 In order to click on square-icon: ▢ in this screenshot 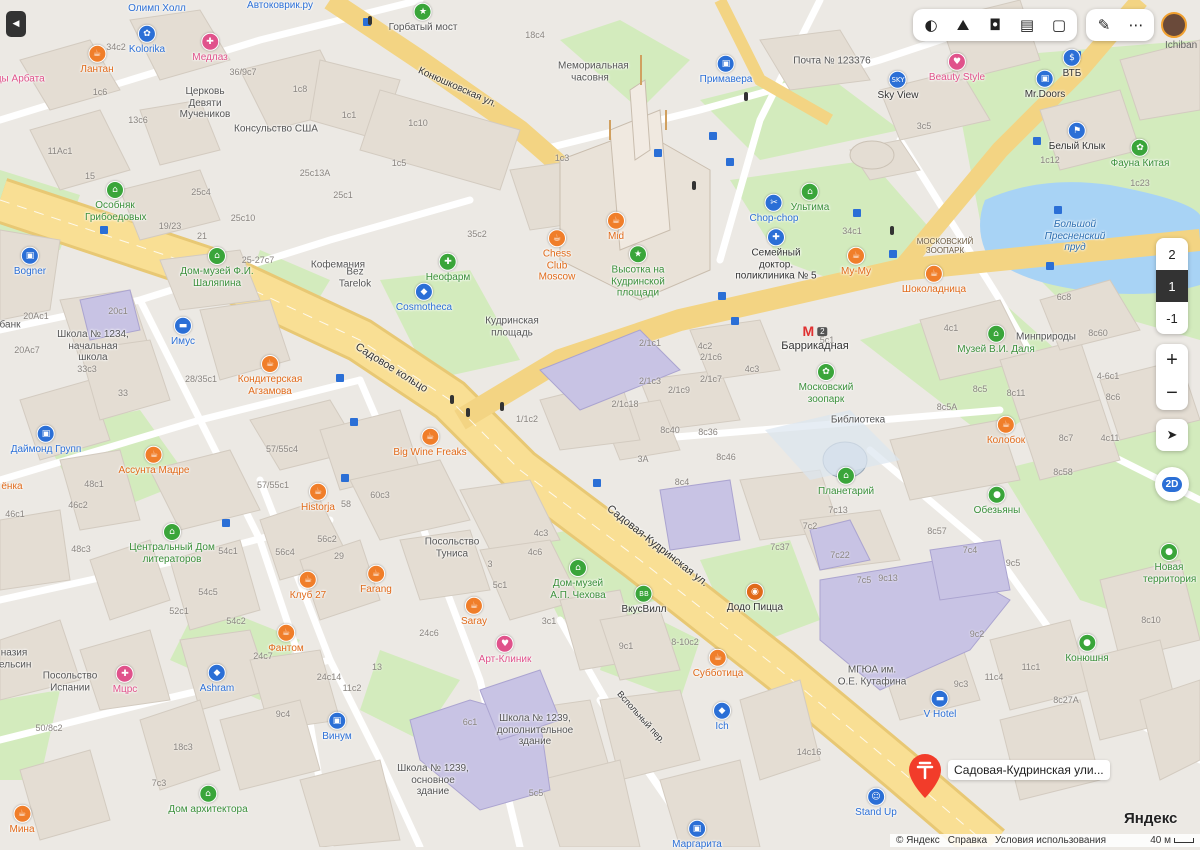, I will do `click(1059, 25)`.